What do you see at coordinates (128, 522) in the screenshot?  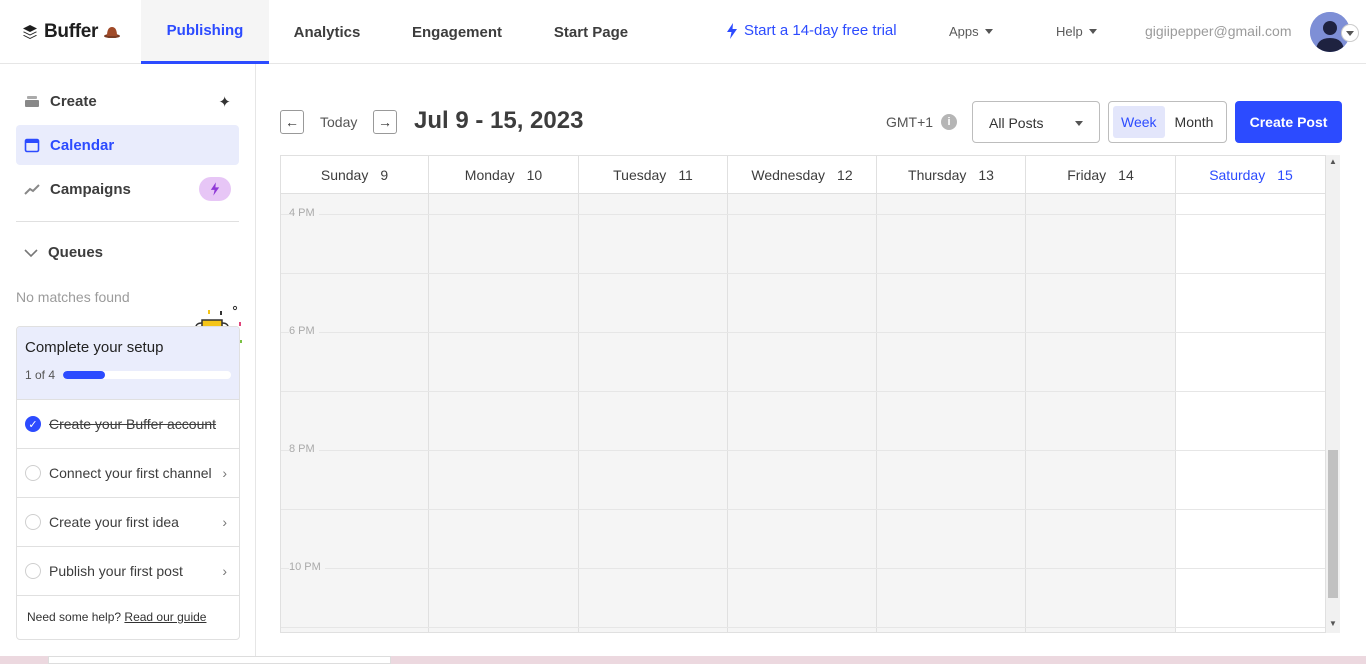 I see `setup-step-create-idea: Create your first idea ›` at bounding box center [128, 522].